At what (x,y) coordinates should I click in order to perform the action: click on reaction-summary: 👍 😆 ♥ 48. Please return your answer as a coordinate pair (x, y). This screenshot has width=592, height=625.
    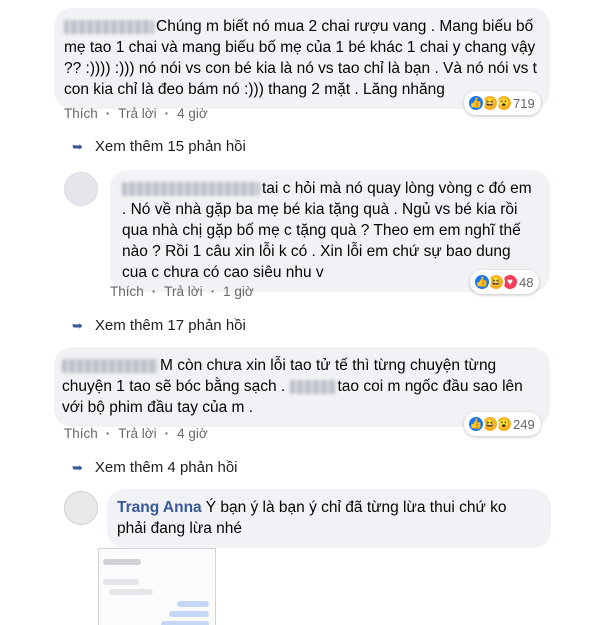
    Looking at the image, I should click on (505, 282).